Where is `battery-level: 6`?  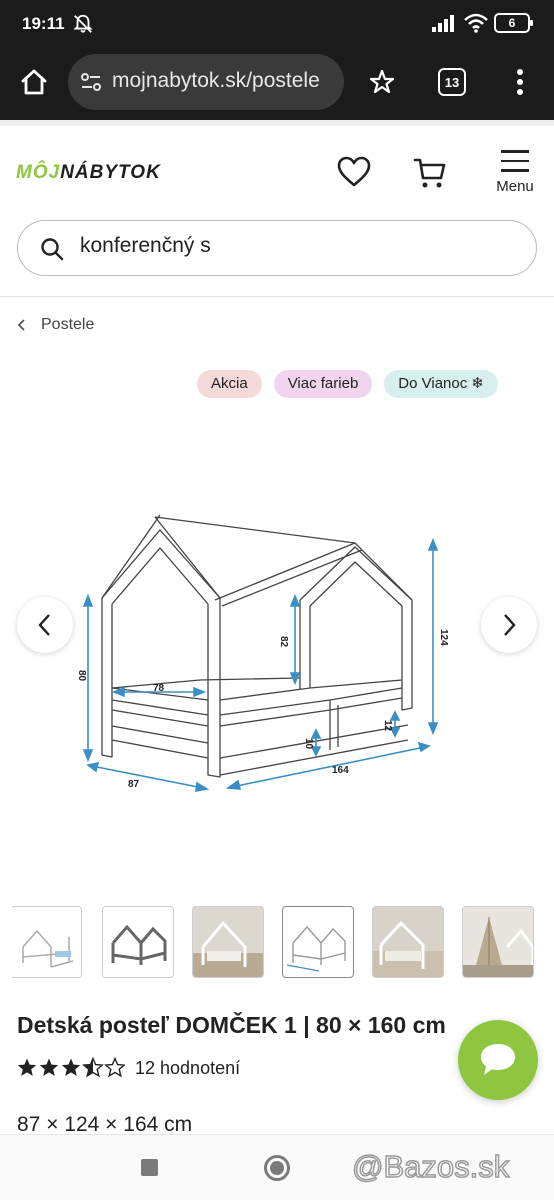
battery-level: 6 is located at coordinates (512, 23).